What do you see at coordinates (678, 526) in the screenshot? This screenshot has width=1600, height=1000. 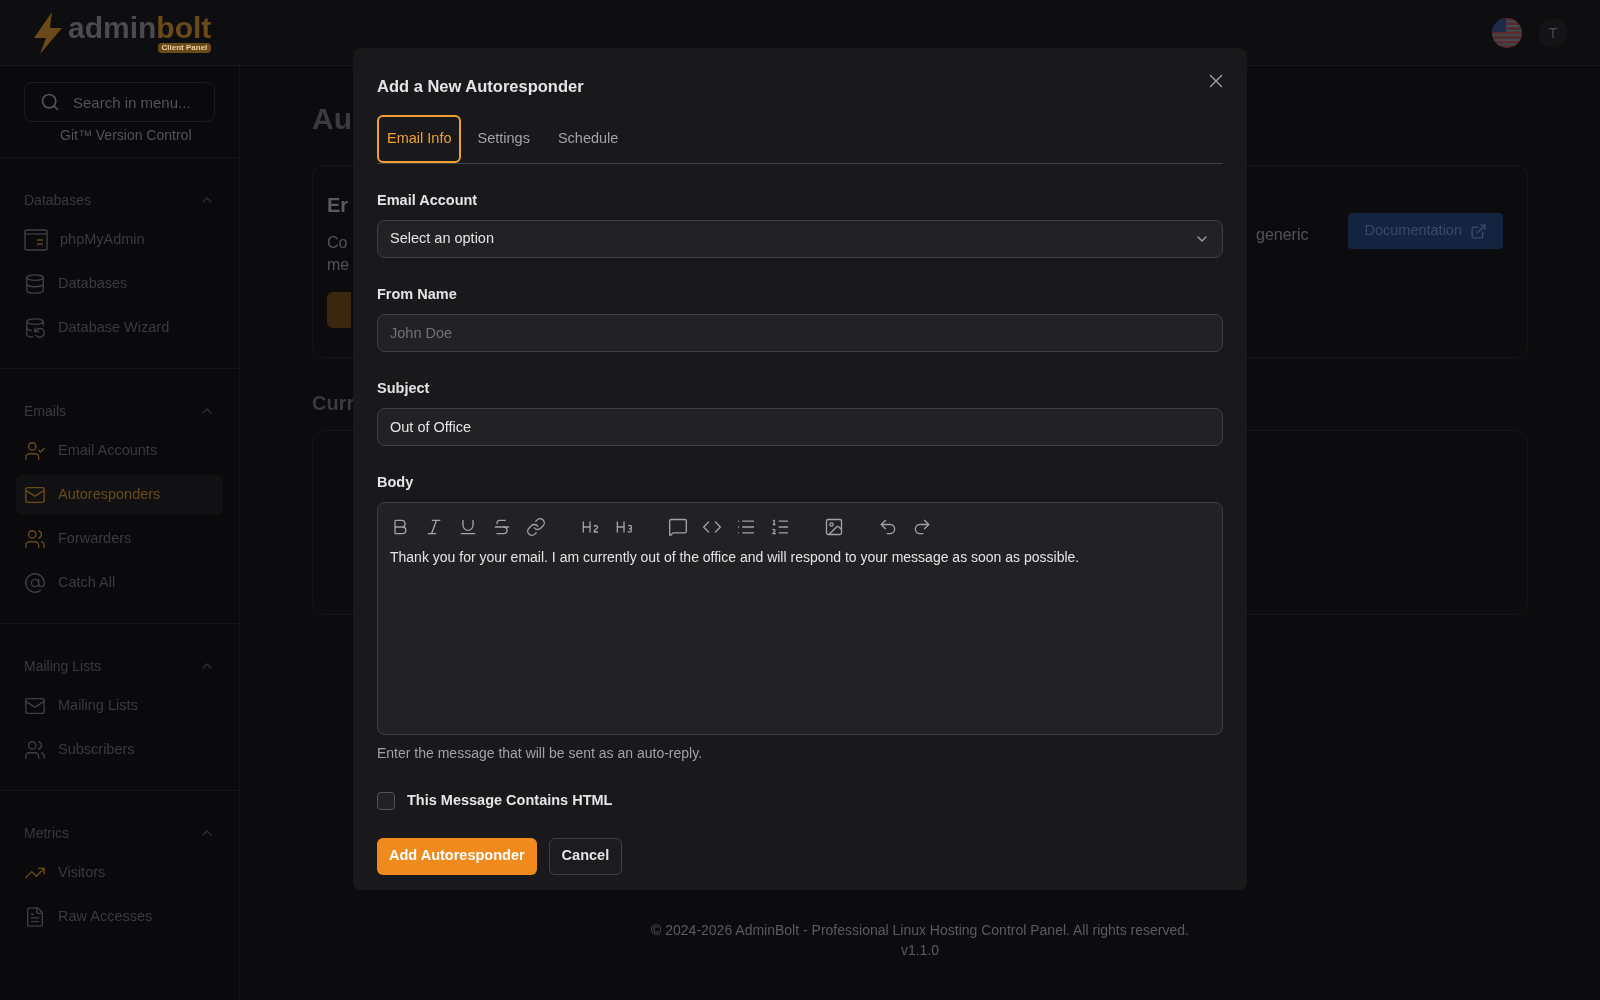 I see `comment-icon` at bounding box center [678, 526].